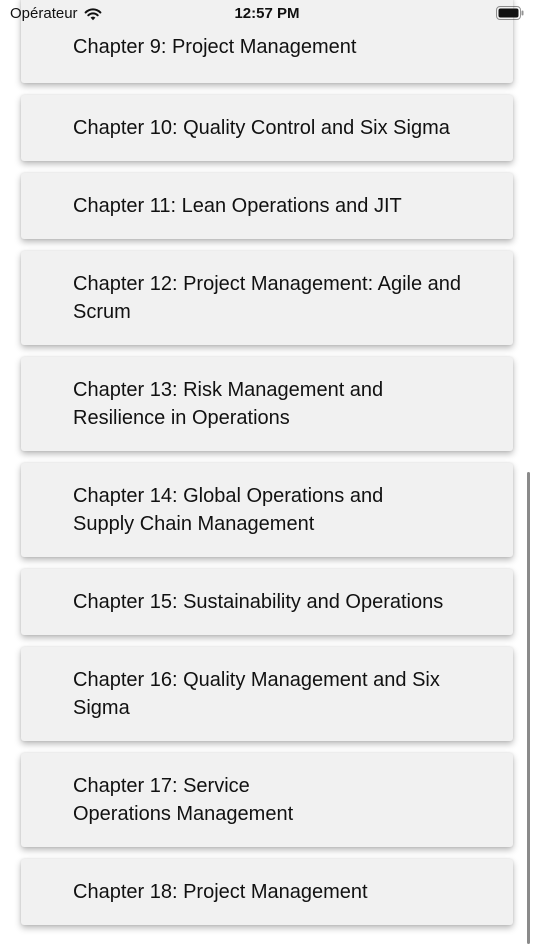 The image size is (534, 950). What do you see at coordinates (215, 46) in the screenshot?
I see `chapter-label: Chapter 9: Project Management` at bounding box center [215, 46].